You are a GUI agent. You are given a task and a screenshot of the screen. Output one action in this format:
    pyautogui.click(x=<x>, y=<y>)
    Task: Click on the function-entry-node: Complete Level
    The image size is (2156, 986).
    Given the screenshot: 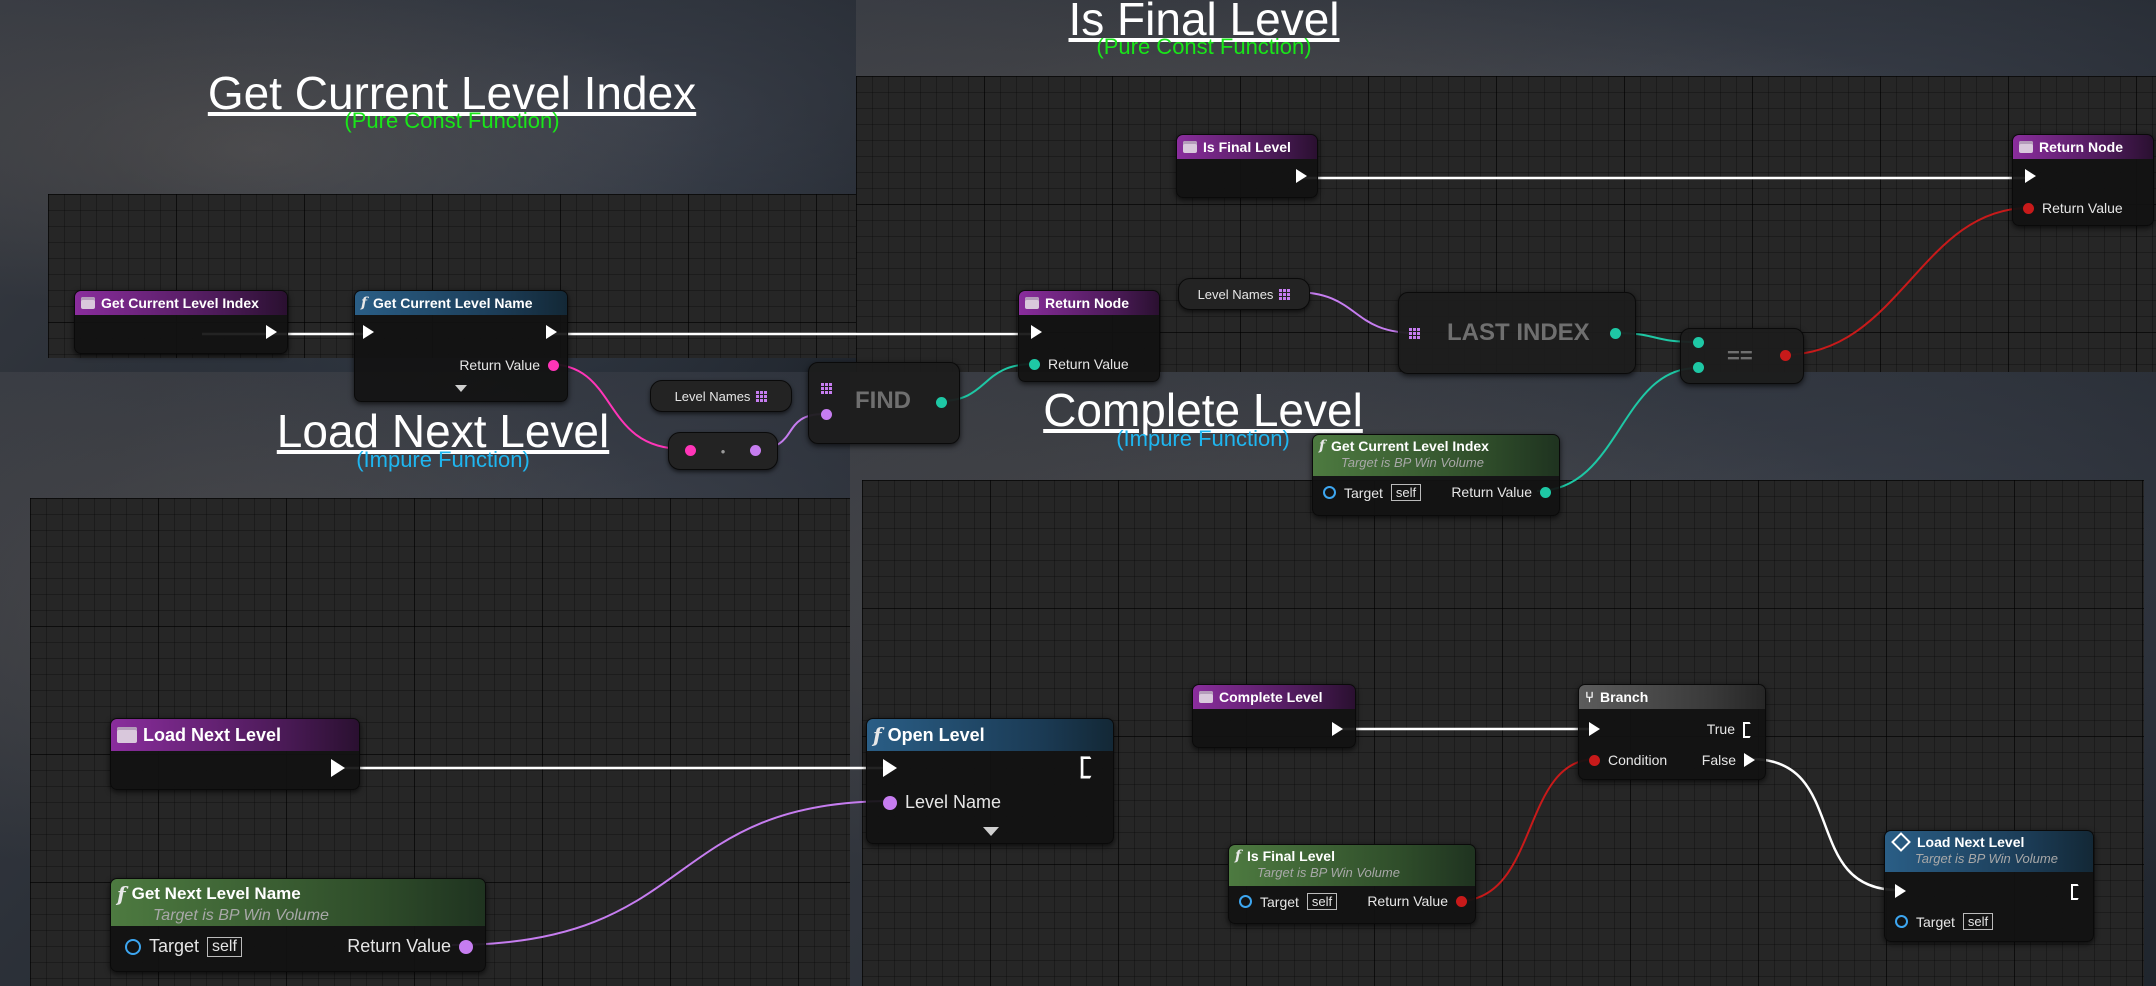 What is the action you would take?
    pyautogui.click(x=1274, y=716)
    